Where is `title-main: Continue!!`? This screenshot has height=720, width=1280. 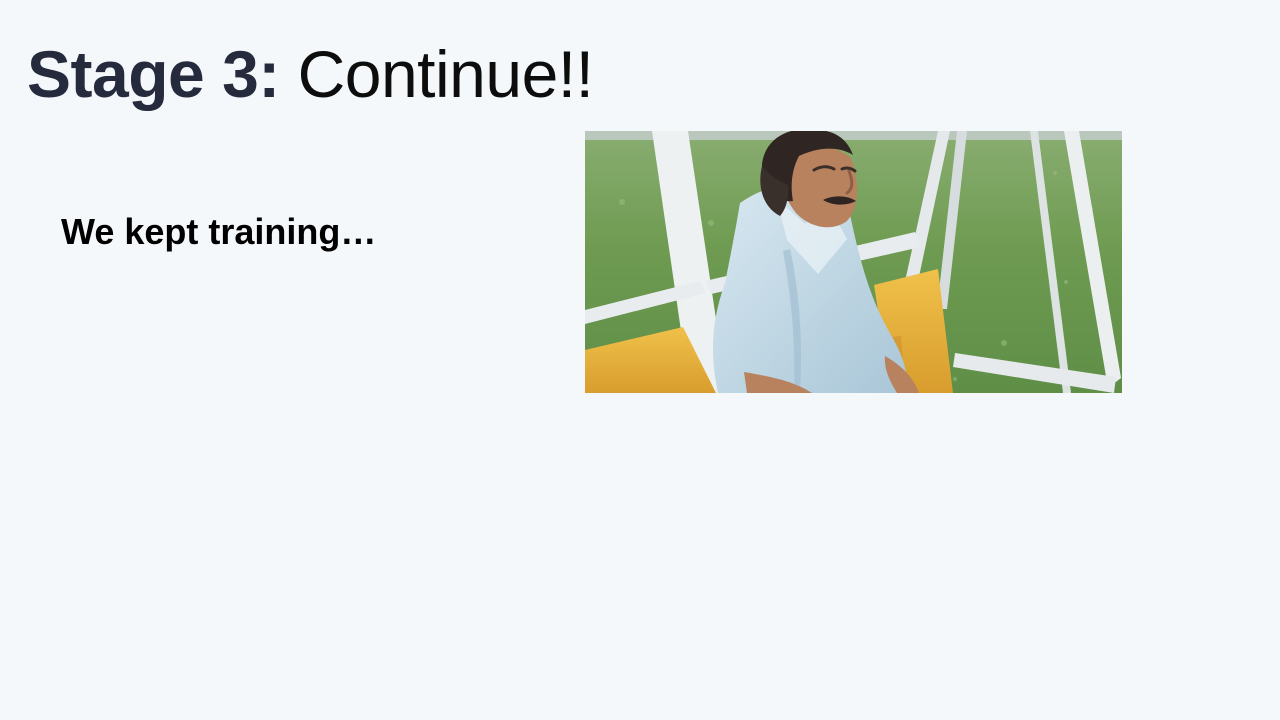 title-main: Continue!! is located at coordinates (445, 74).